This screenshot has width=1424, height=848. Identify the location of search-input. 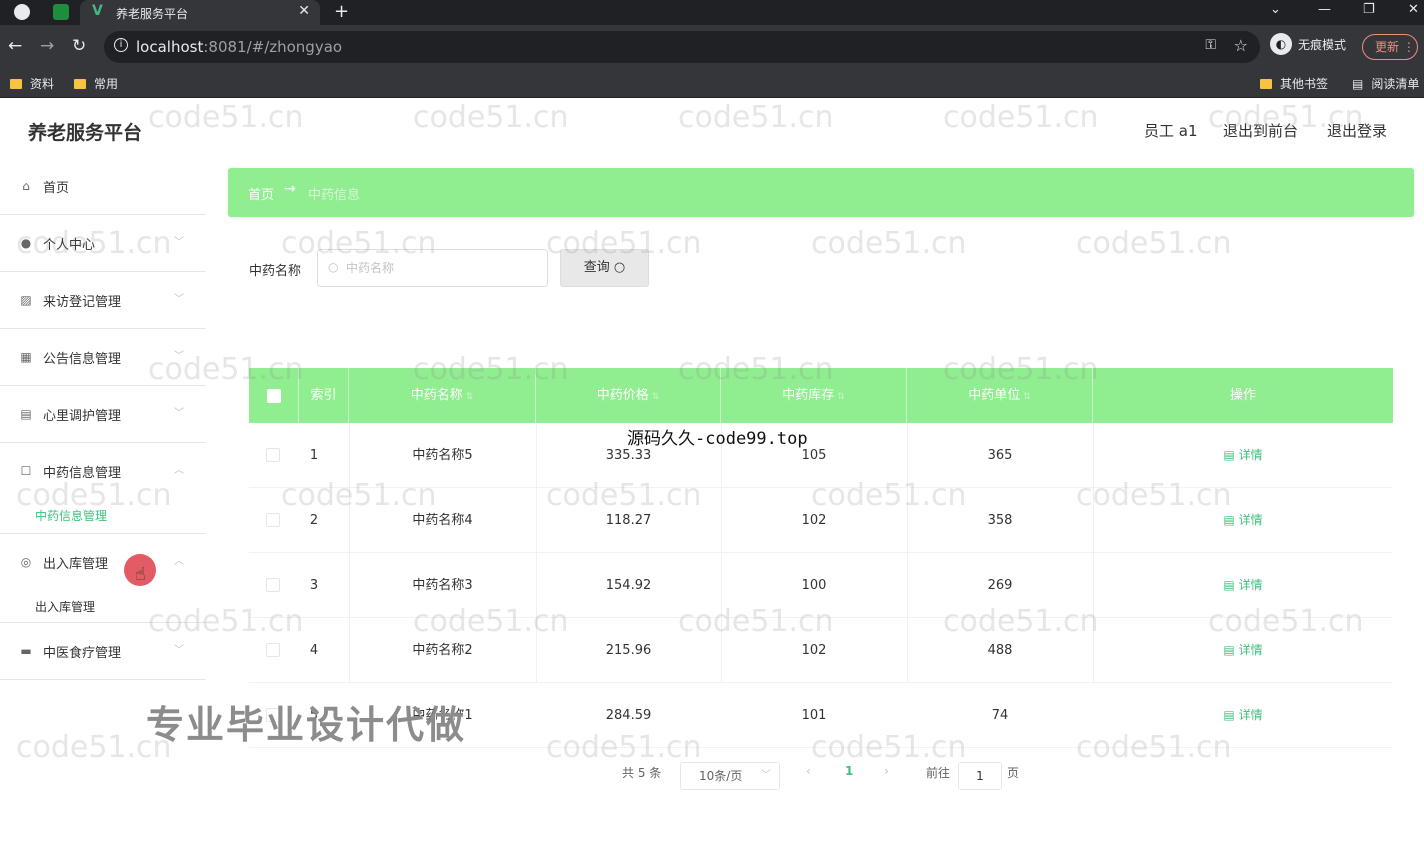
(441, 268).